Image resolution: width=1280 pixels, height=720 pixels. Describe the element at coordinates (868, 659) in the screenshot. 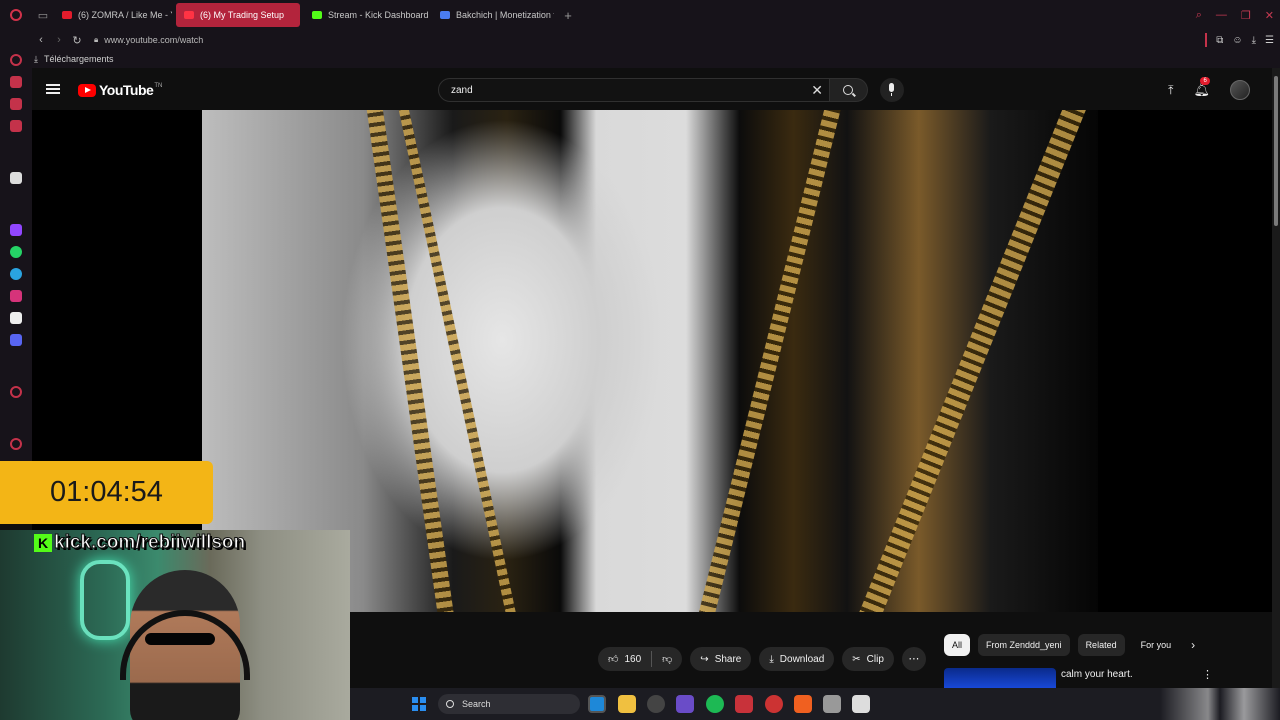

I see `clip-button: ✂ Clip` at that location.